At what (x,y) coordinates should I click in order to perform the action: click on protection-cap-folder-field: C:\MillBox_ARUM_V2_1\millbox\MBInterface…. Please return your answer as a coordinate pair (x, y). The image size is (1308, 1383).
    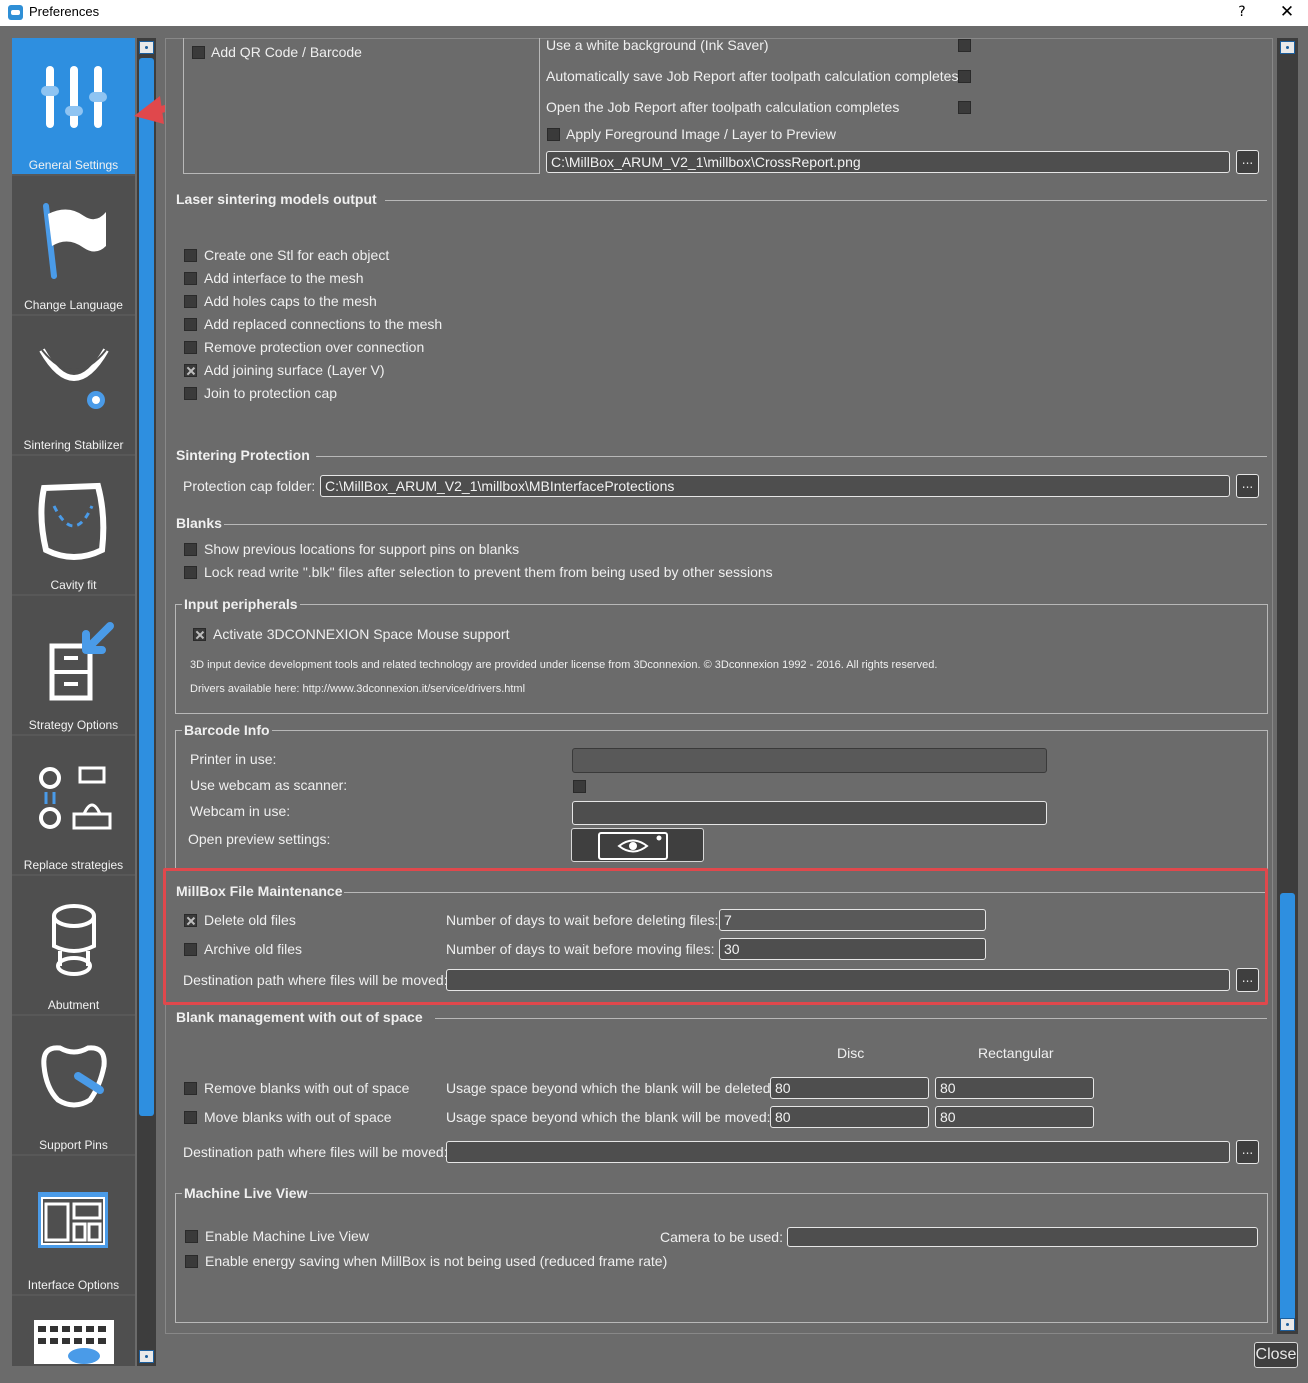
    Looking at the image, I should click on (775, 486).